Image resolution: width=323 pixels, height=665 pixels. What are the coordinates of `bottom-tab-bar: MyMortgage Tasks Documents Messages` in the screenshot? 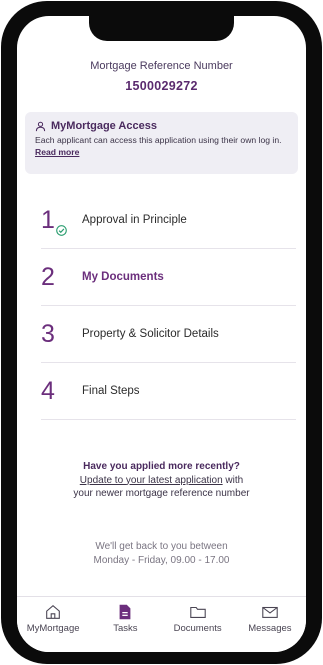 It's located at (161, 624).